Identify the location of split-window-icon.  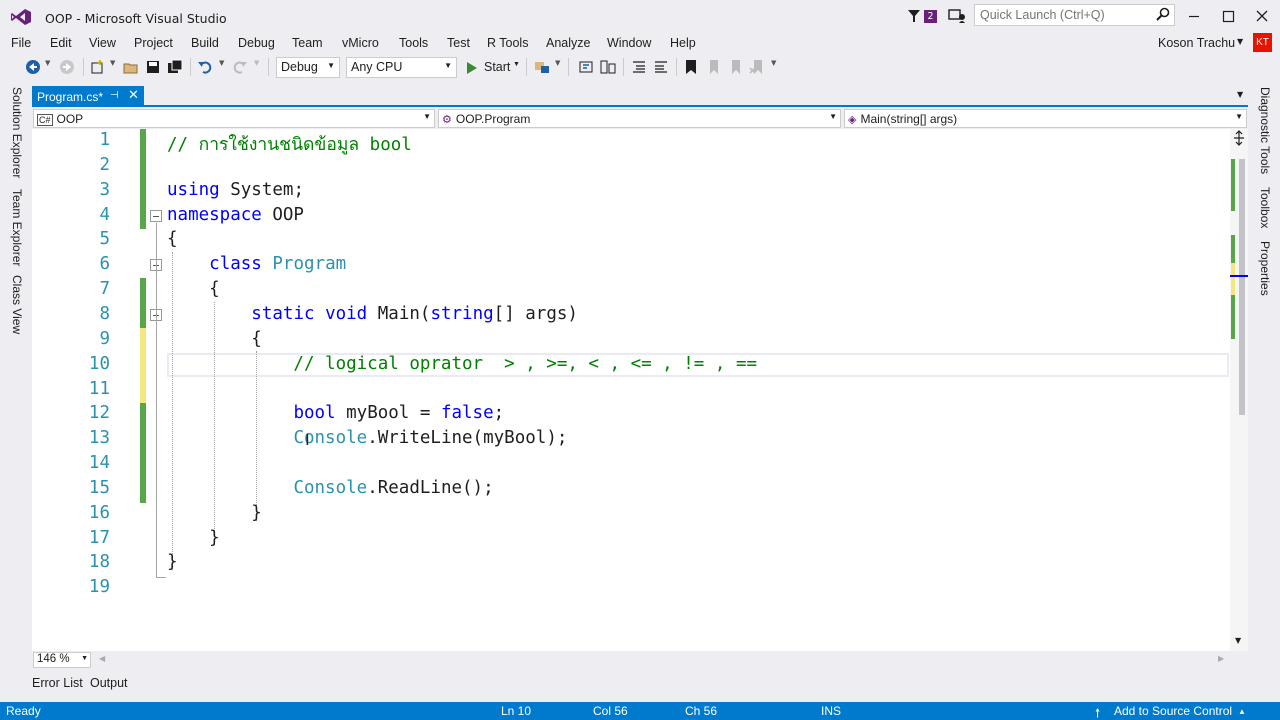
(1239, 139).